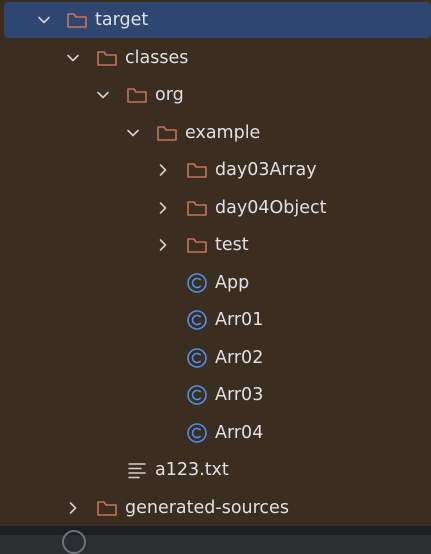 The image size is (431, 554). I want to click on tree-item-app: App, so click(215, 283).